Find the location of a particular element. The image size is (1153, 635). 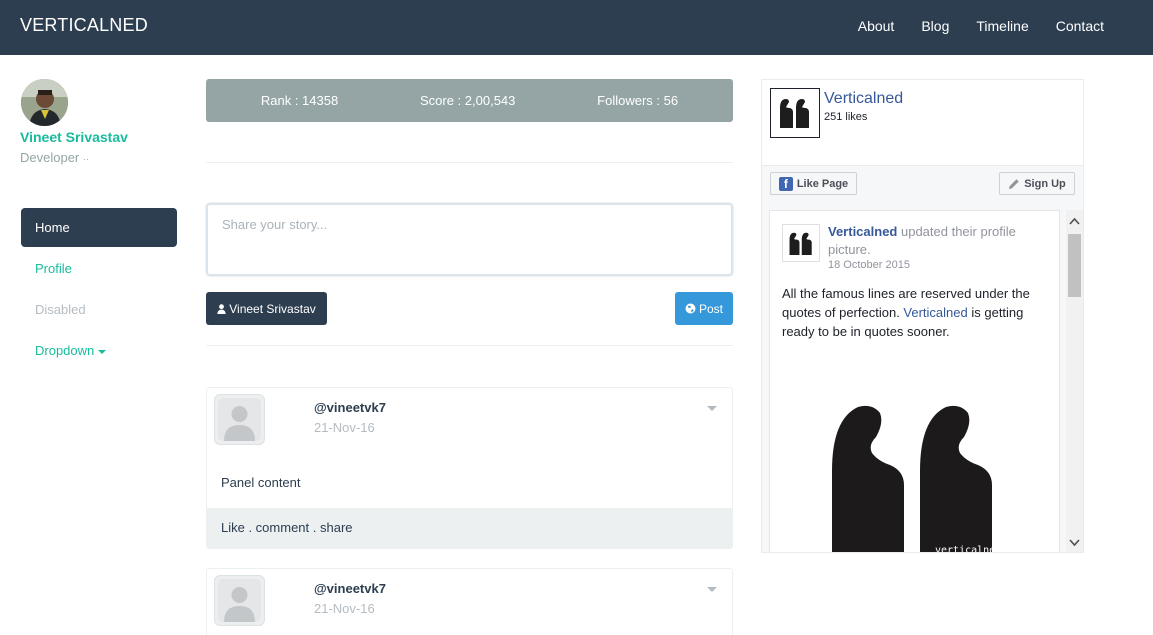

nav-link-timeline: Timeline is located at coordinates (1002, 26).